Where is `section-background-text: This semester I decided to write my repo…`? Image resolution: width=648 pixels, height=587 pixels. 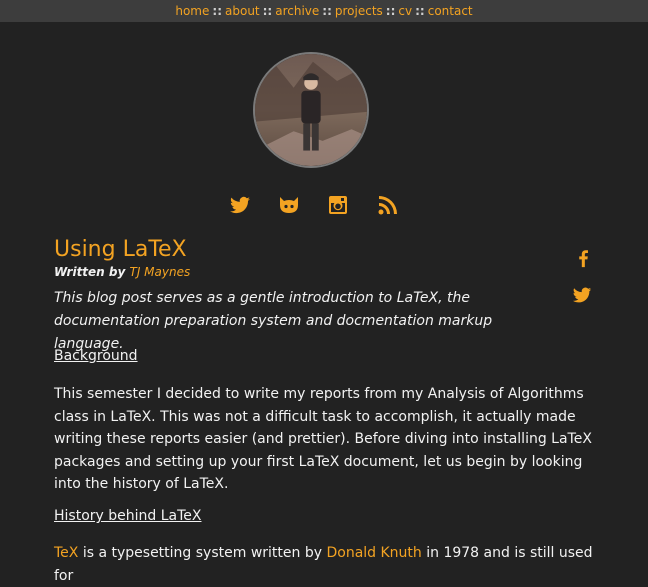 section-background-text: This semester I decided to write my repo… is located at coordinates (323, 439).